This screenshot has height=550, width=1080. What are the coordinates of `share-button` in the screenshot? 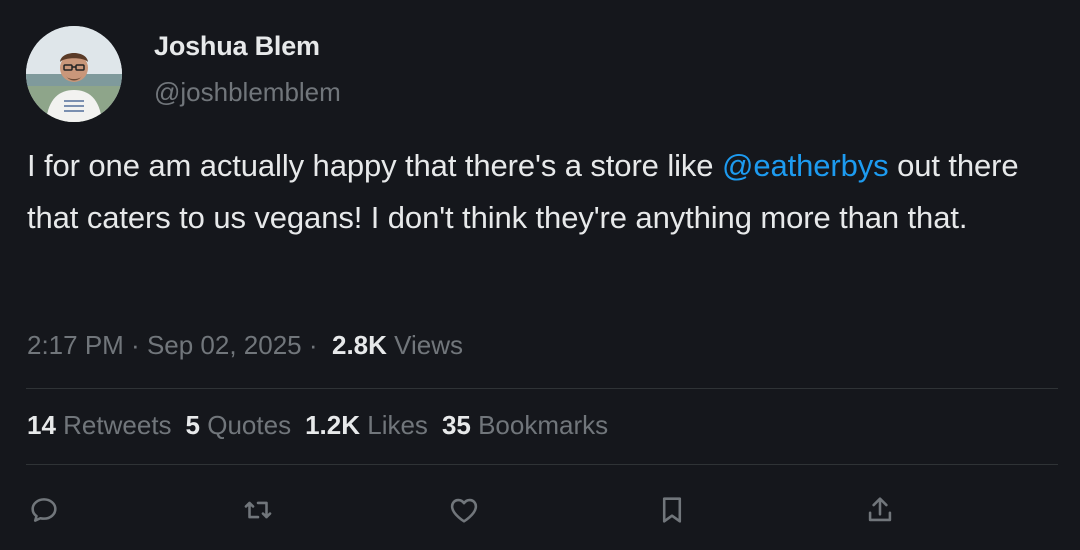 It's located at (880, 510).